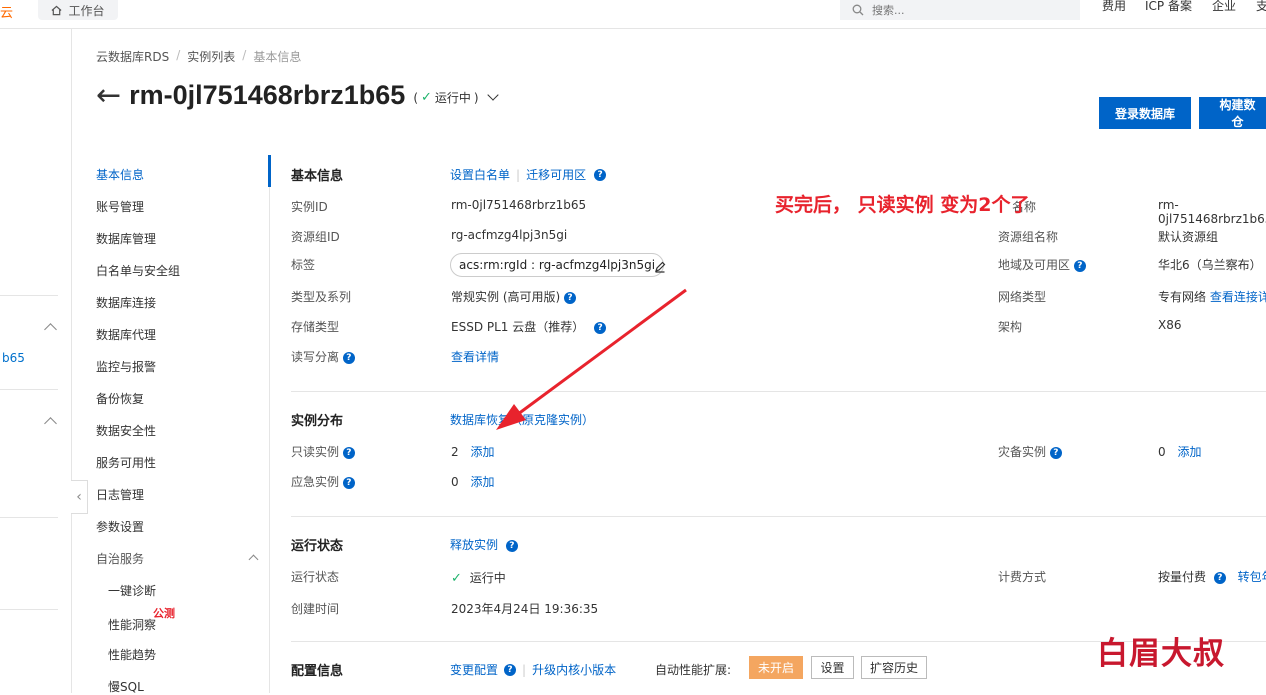  Describe the element at coordinates (132, 654) in the screenshot. I see `nav-performance-trend: 性能趋势` at that location.